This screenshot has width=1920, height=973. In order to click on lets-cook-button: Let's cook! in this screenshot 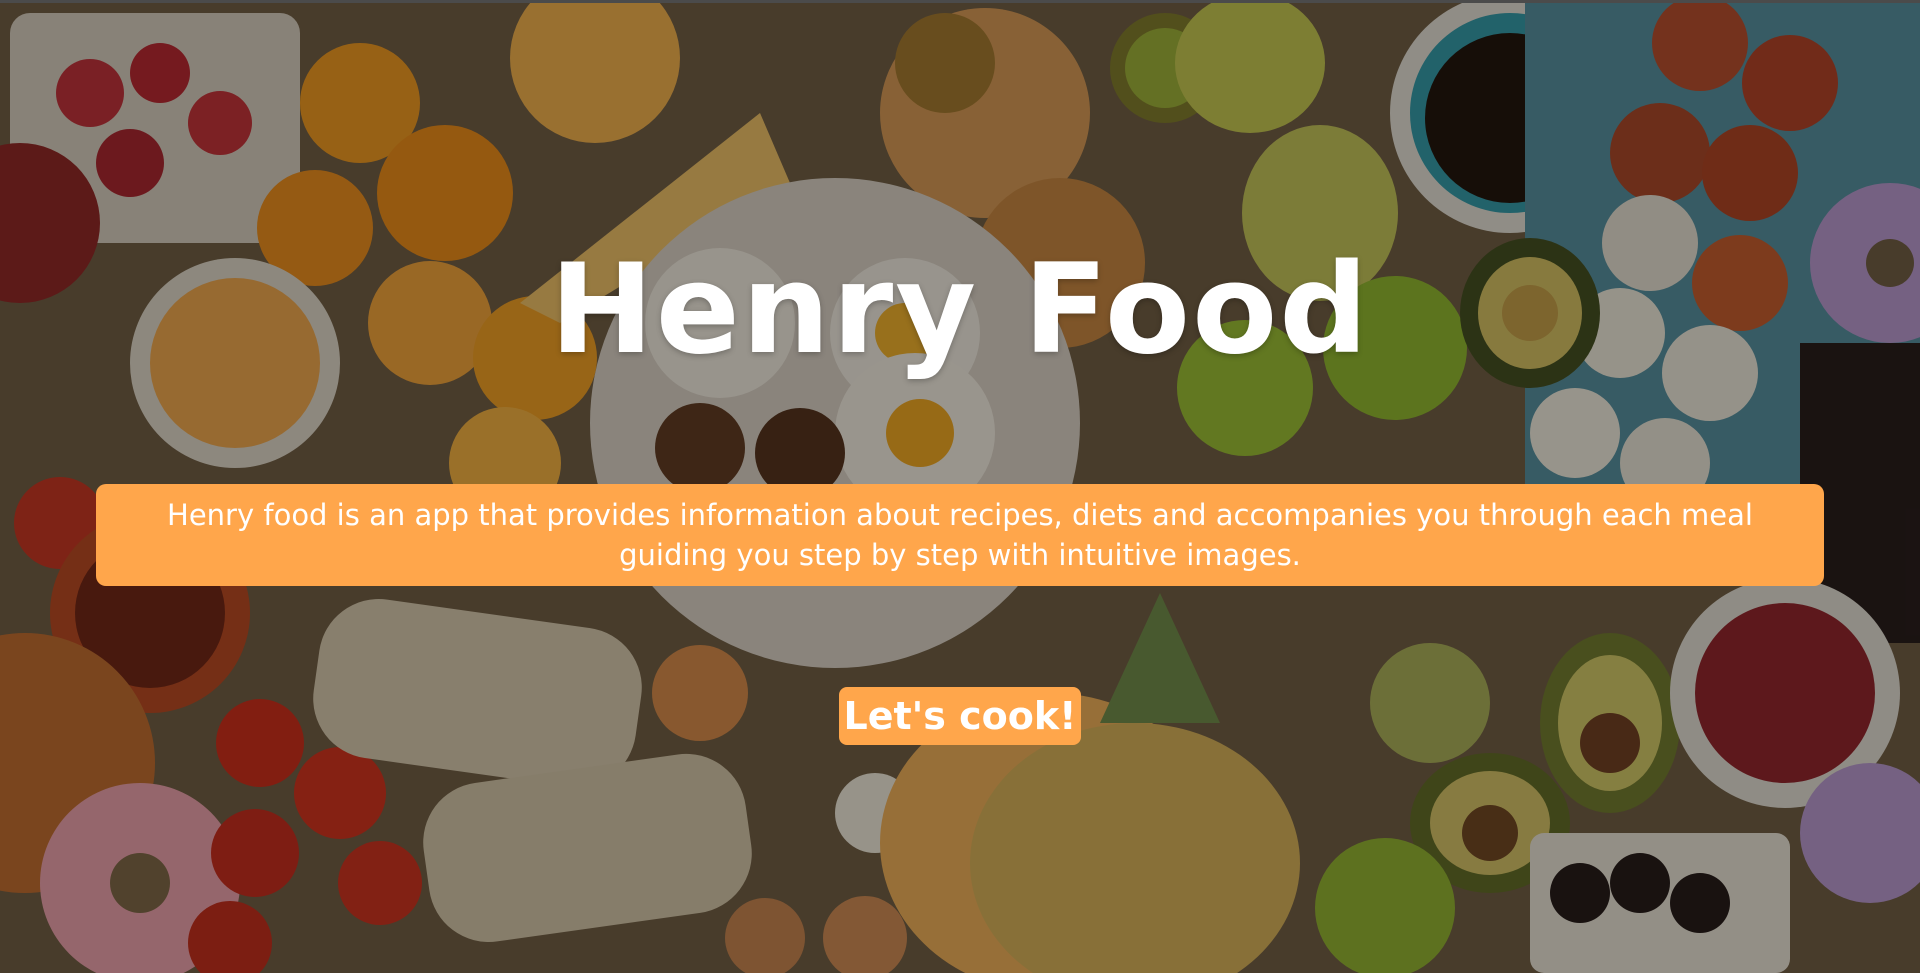, I will do `click(960, 716)`.